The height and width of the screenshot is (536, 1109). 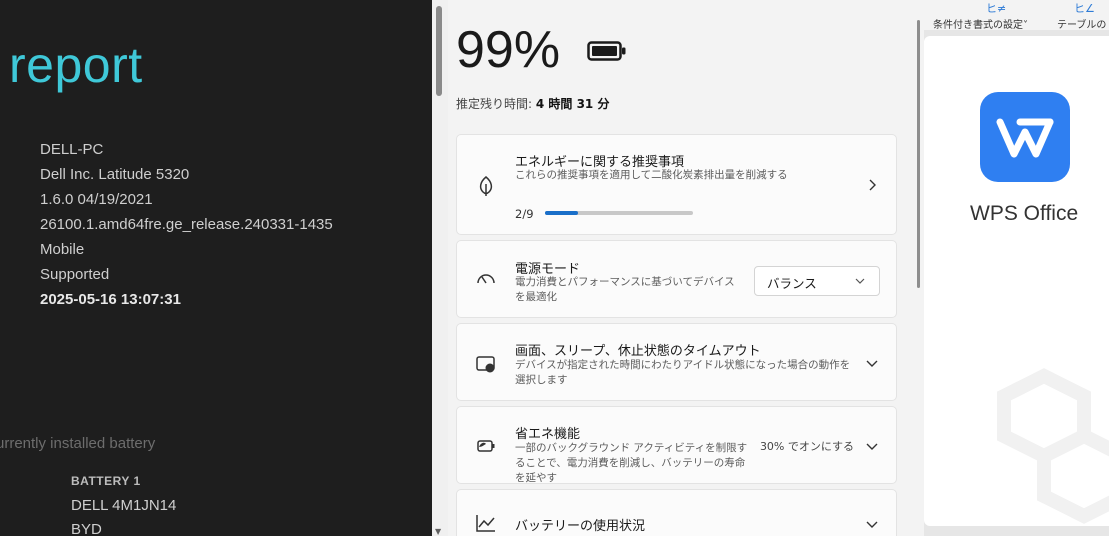 What do you see at coordinates (606, 51) in the screenshot?
I see `battery-full-icon` at bounding box center [606, 51].